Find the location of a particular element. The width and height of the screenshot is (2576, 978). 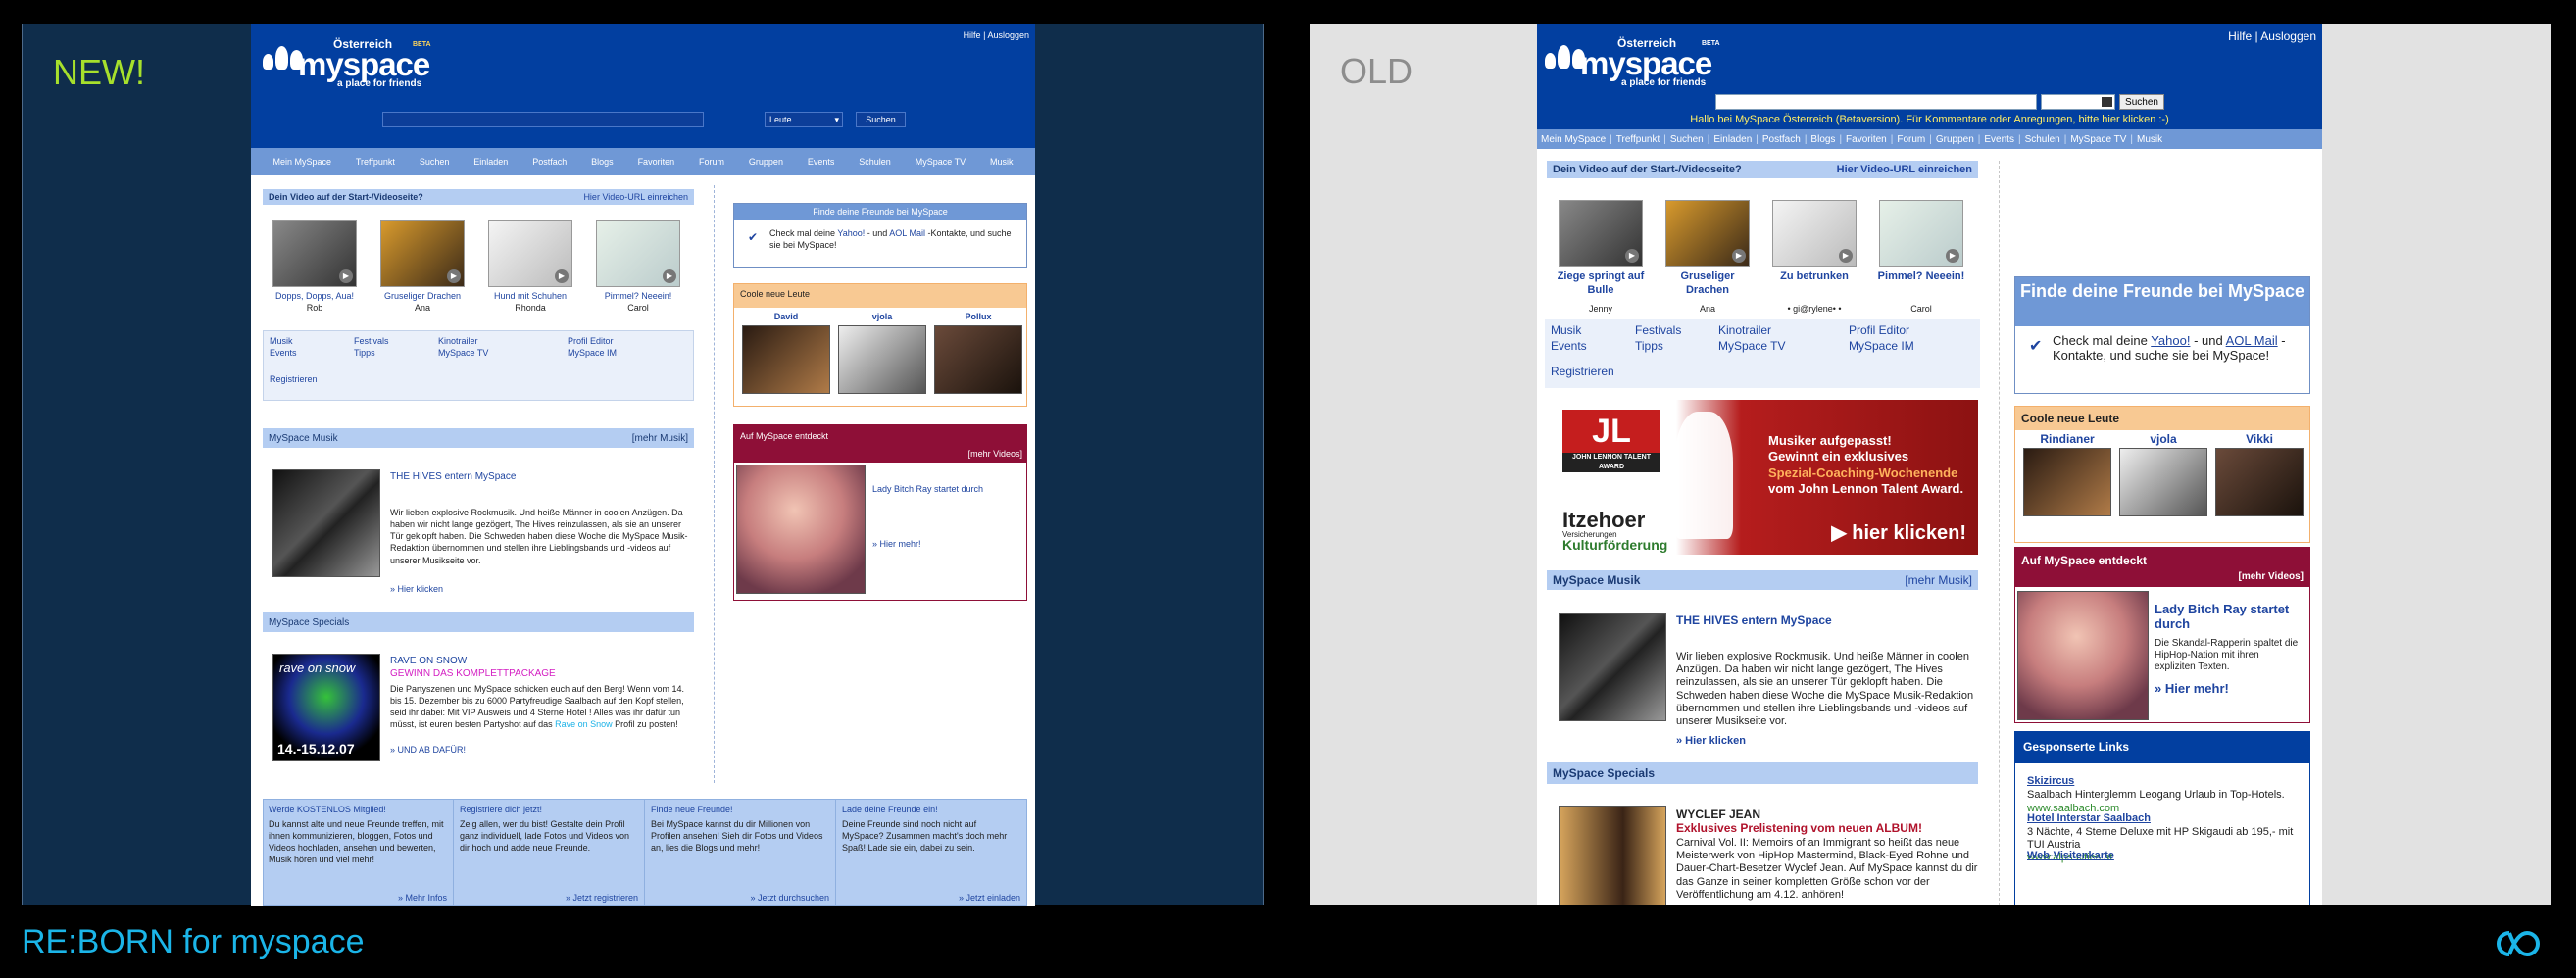

banner-cta: ▶ hier klicken! is located at coordinates (1898, 532).